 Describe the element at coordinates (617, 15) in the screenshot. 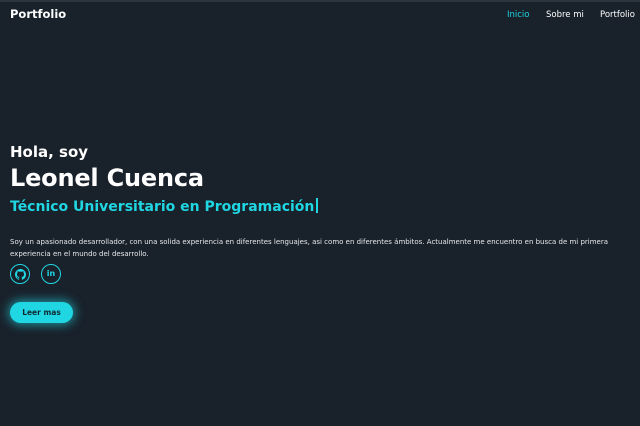

I see `nav-link-portfolio: Portfolio` at that location.